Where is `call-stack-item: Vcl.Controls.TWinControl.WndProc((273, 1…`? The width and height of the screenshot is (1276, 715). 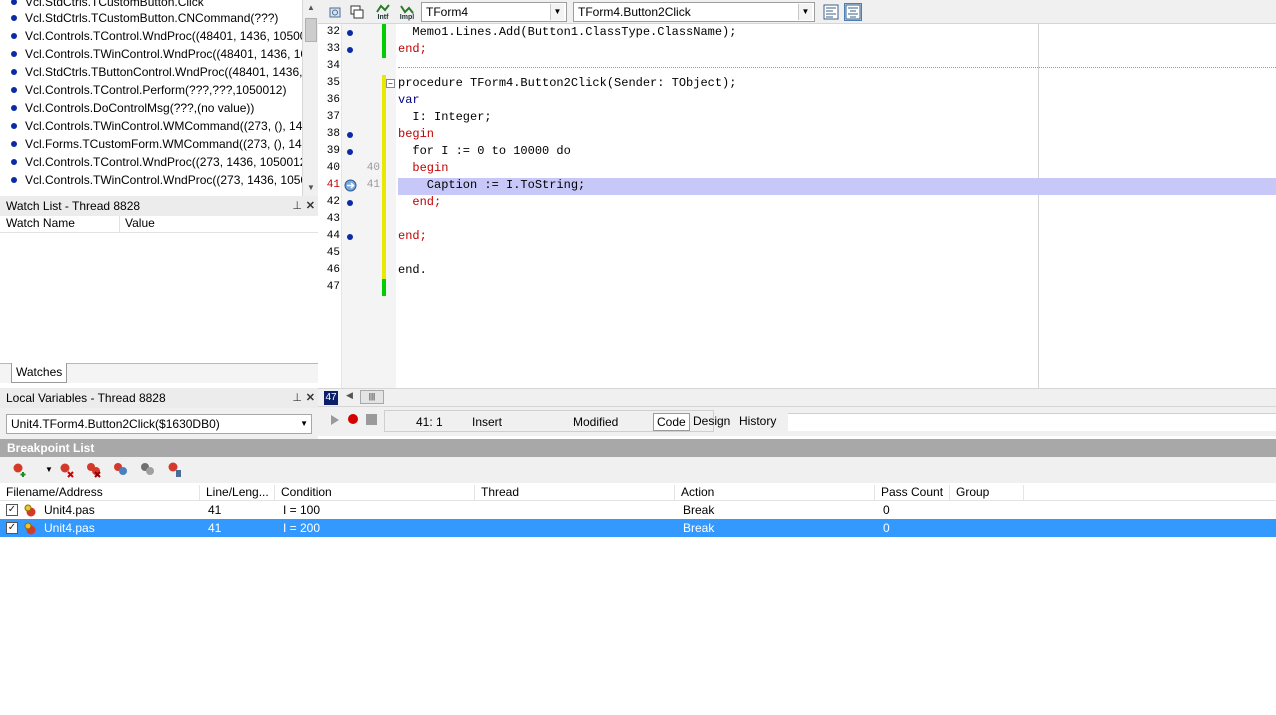
call-stack-item: Vcl.Controls.TWinControl.WndProc((273, 1… is located at coordinates (151, 180).